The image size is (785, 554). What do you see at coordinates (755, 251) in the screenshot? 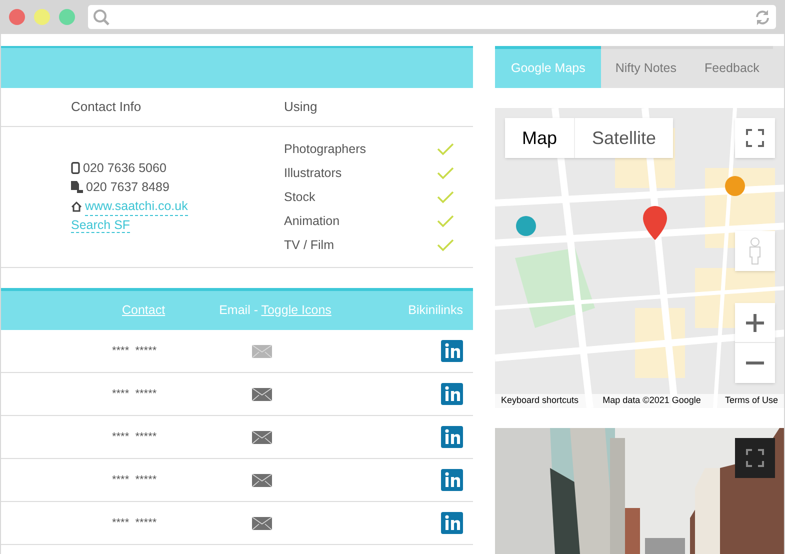
I see `person-icon` at bounding box center [755, 251].